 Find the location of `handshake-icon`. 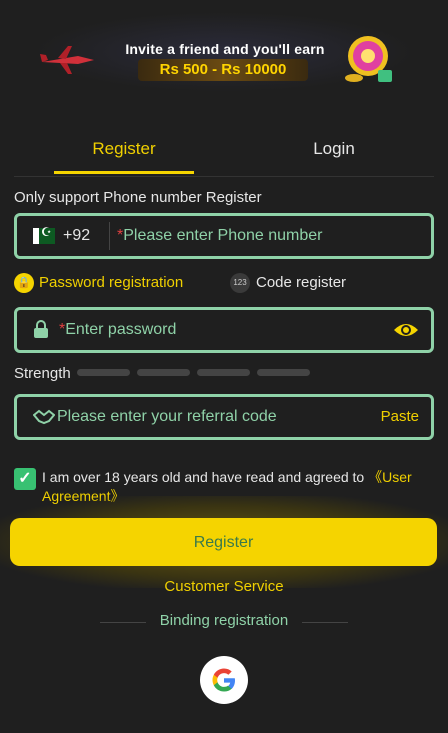

handshake-icon is located at coordinates (44, 417).